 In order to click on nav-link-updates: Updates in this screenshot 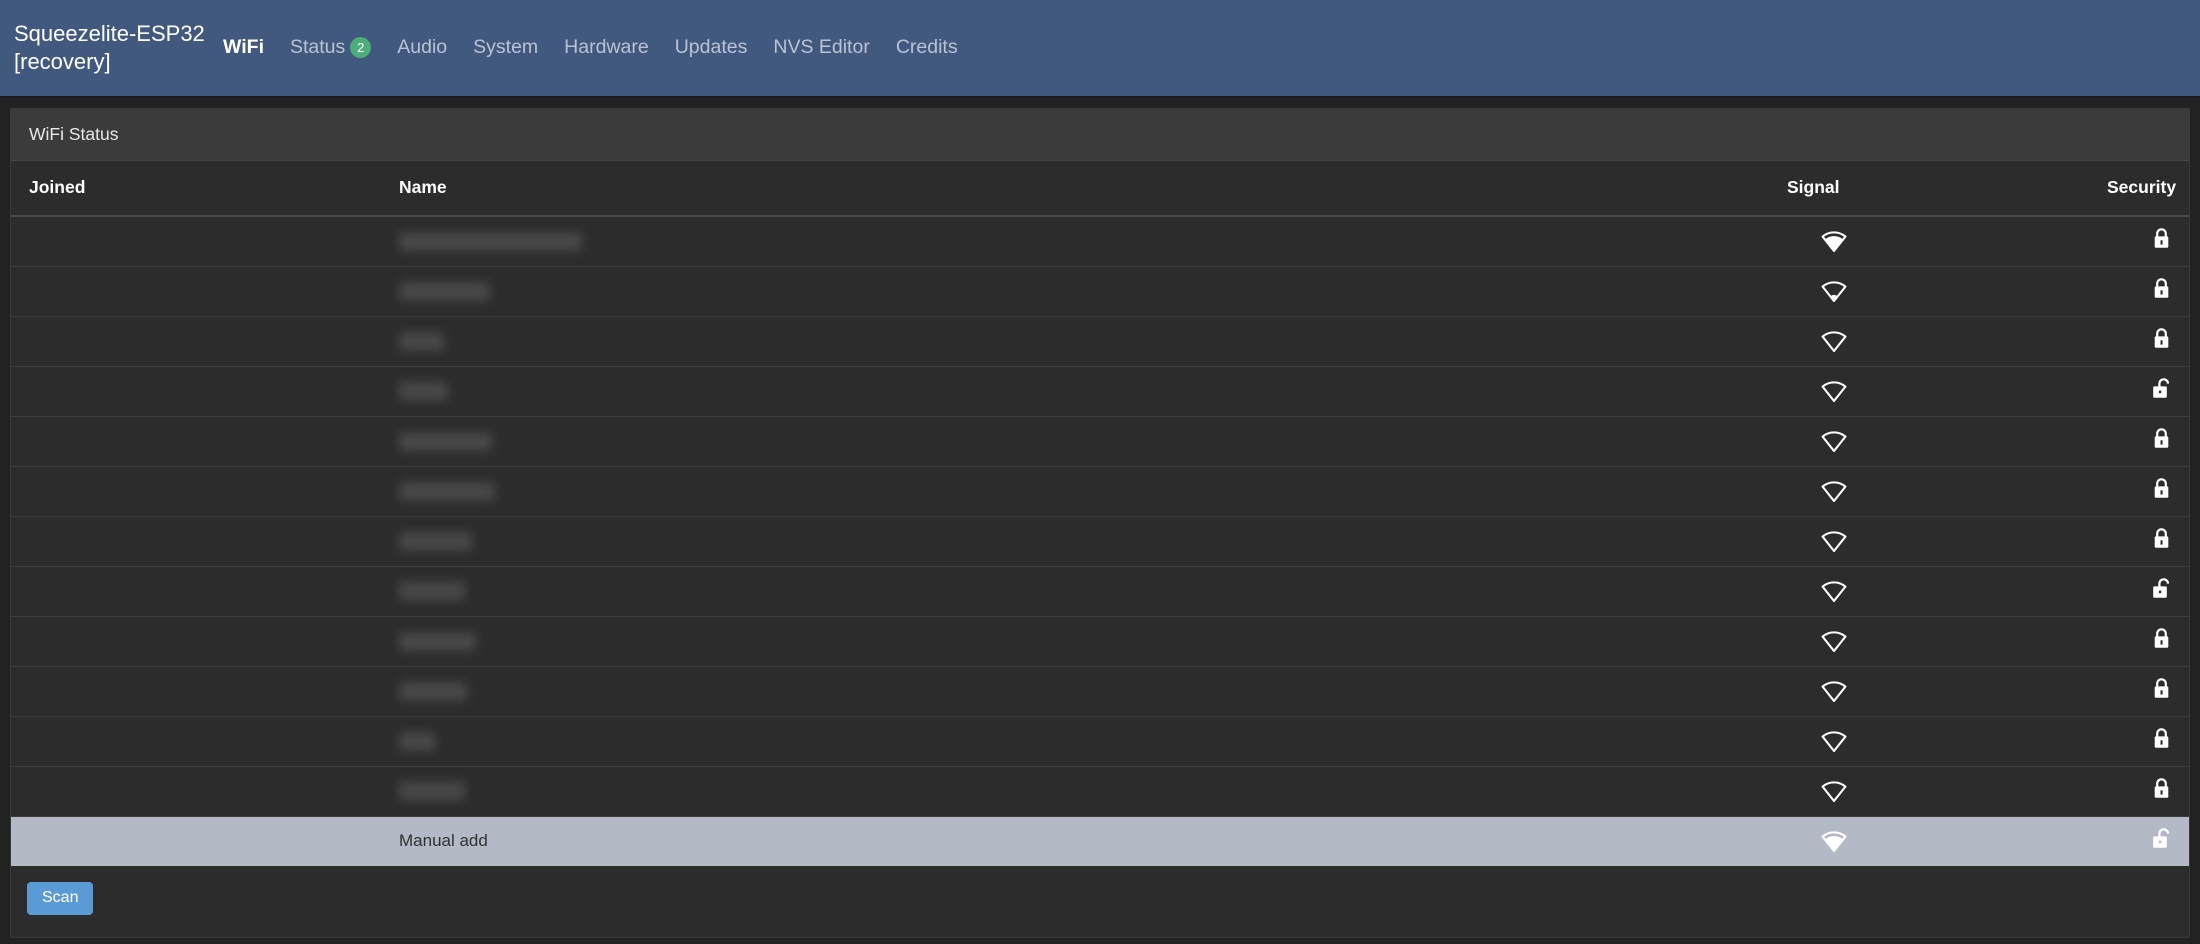, I will do `click(711, 47)`.